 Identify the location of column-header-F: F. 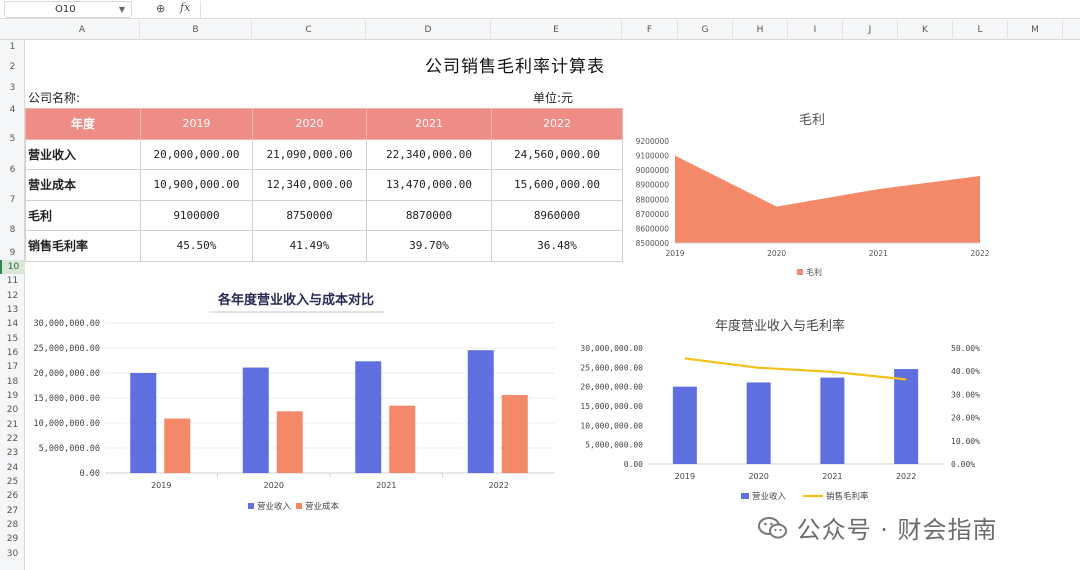
(650, 30).